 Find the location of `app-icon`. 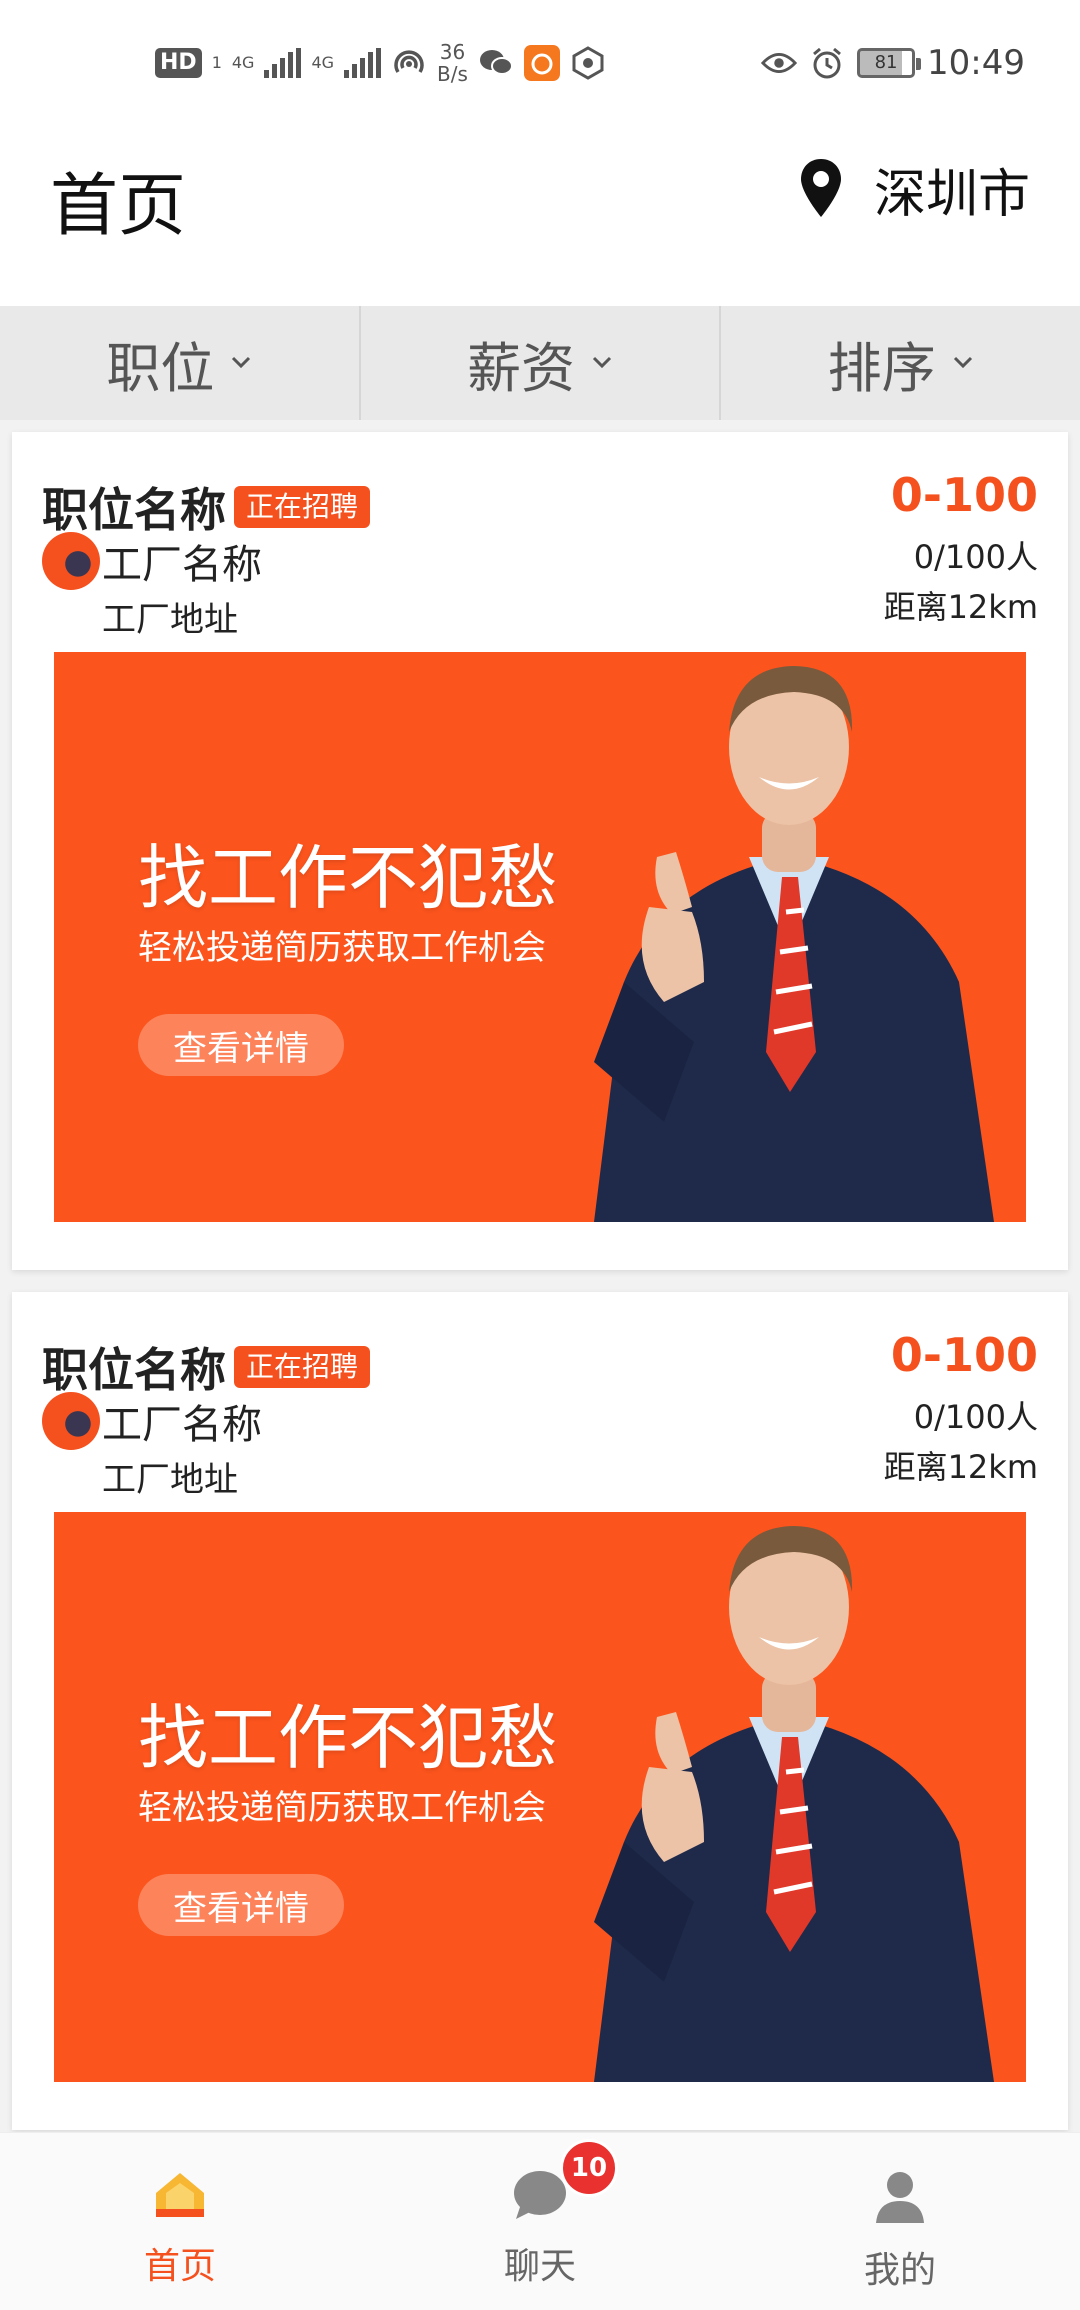

app-icon is located at coordinates (588, 63).